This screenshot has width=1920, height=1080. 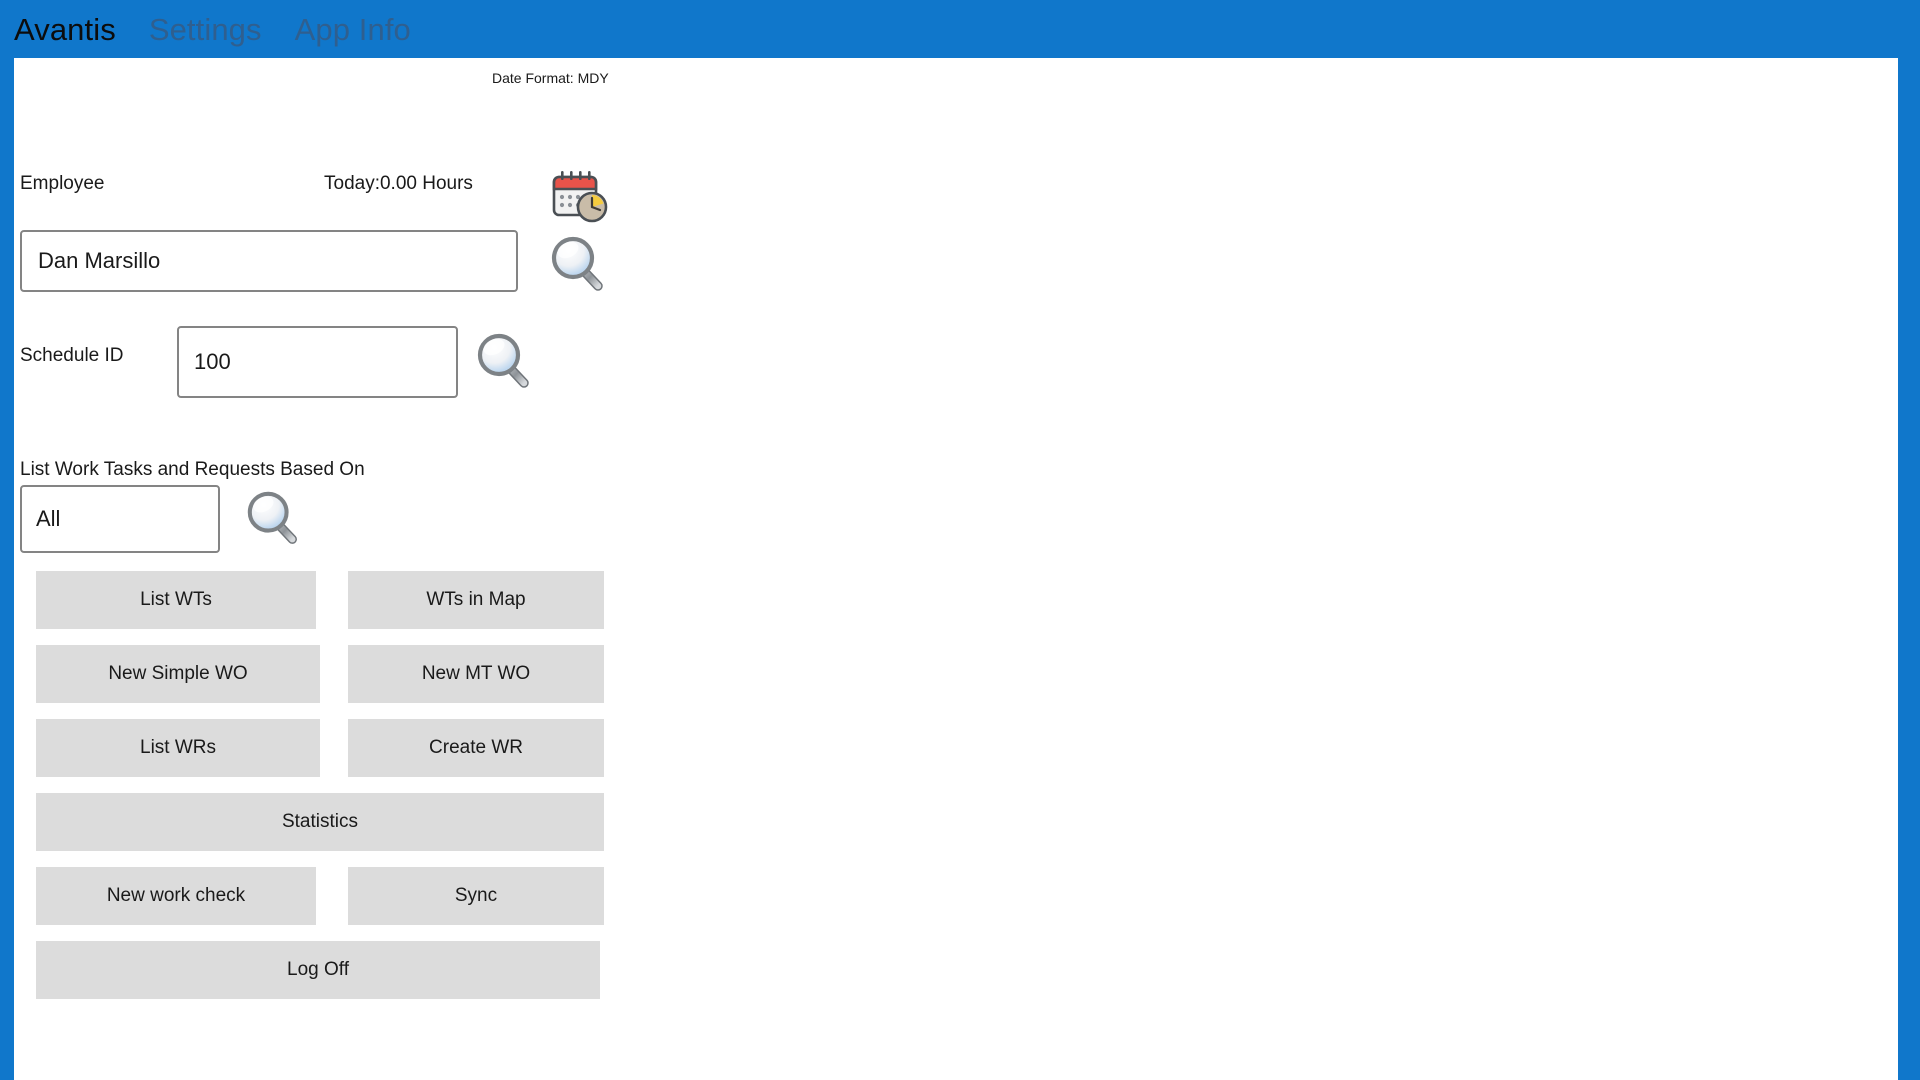 What do you see at coordinates (178, 748) in the screenshot?
I see `list-wrs-button: List WRs` at bounding box center [178, 748].